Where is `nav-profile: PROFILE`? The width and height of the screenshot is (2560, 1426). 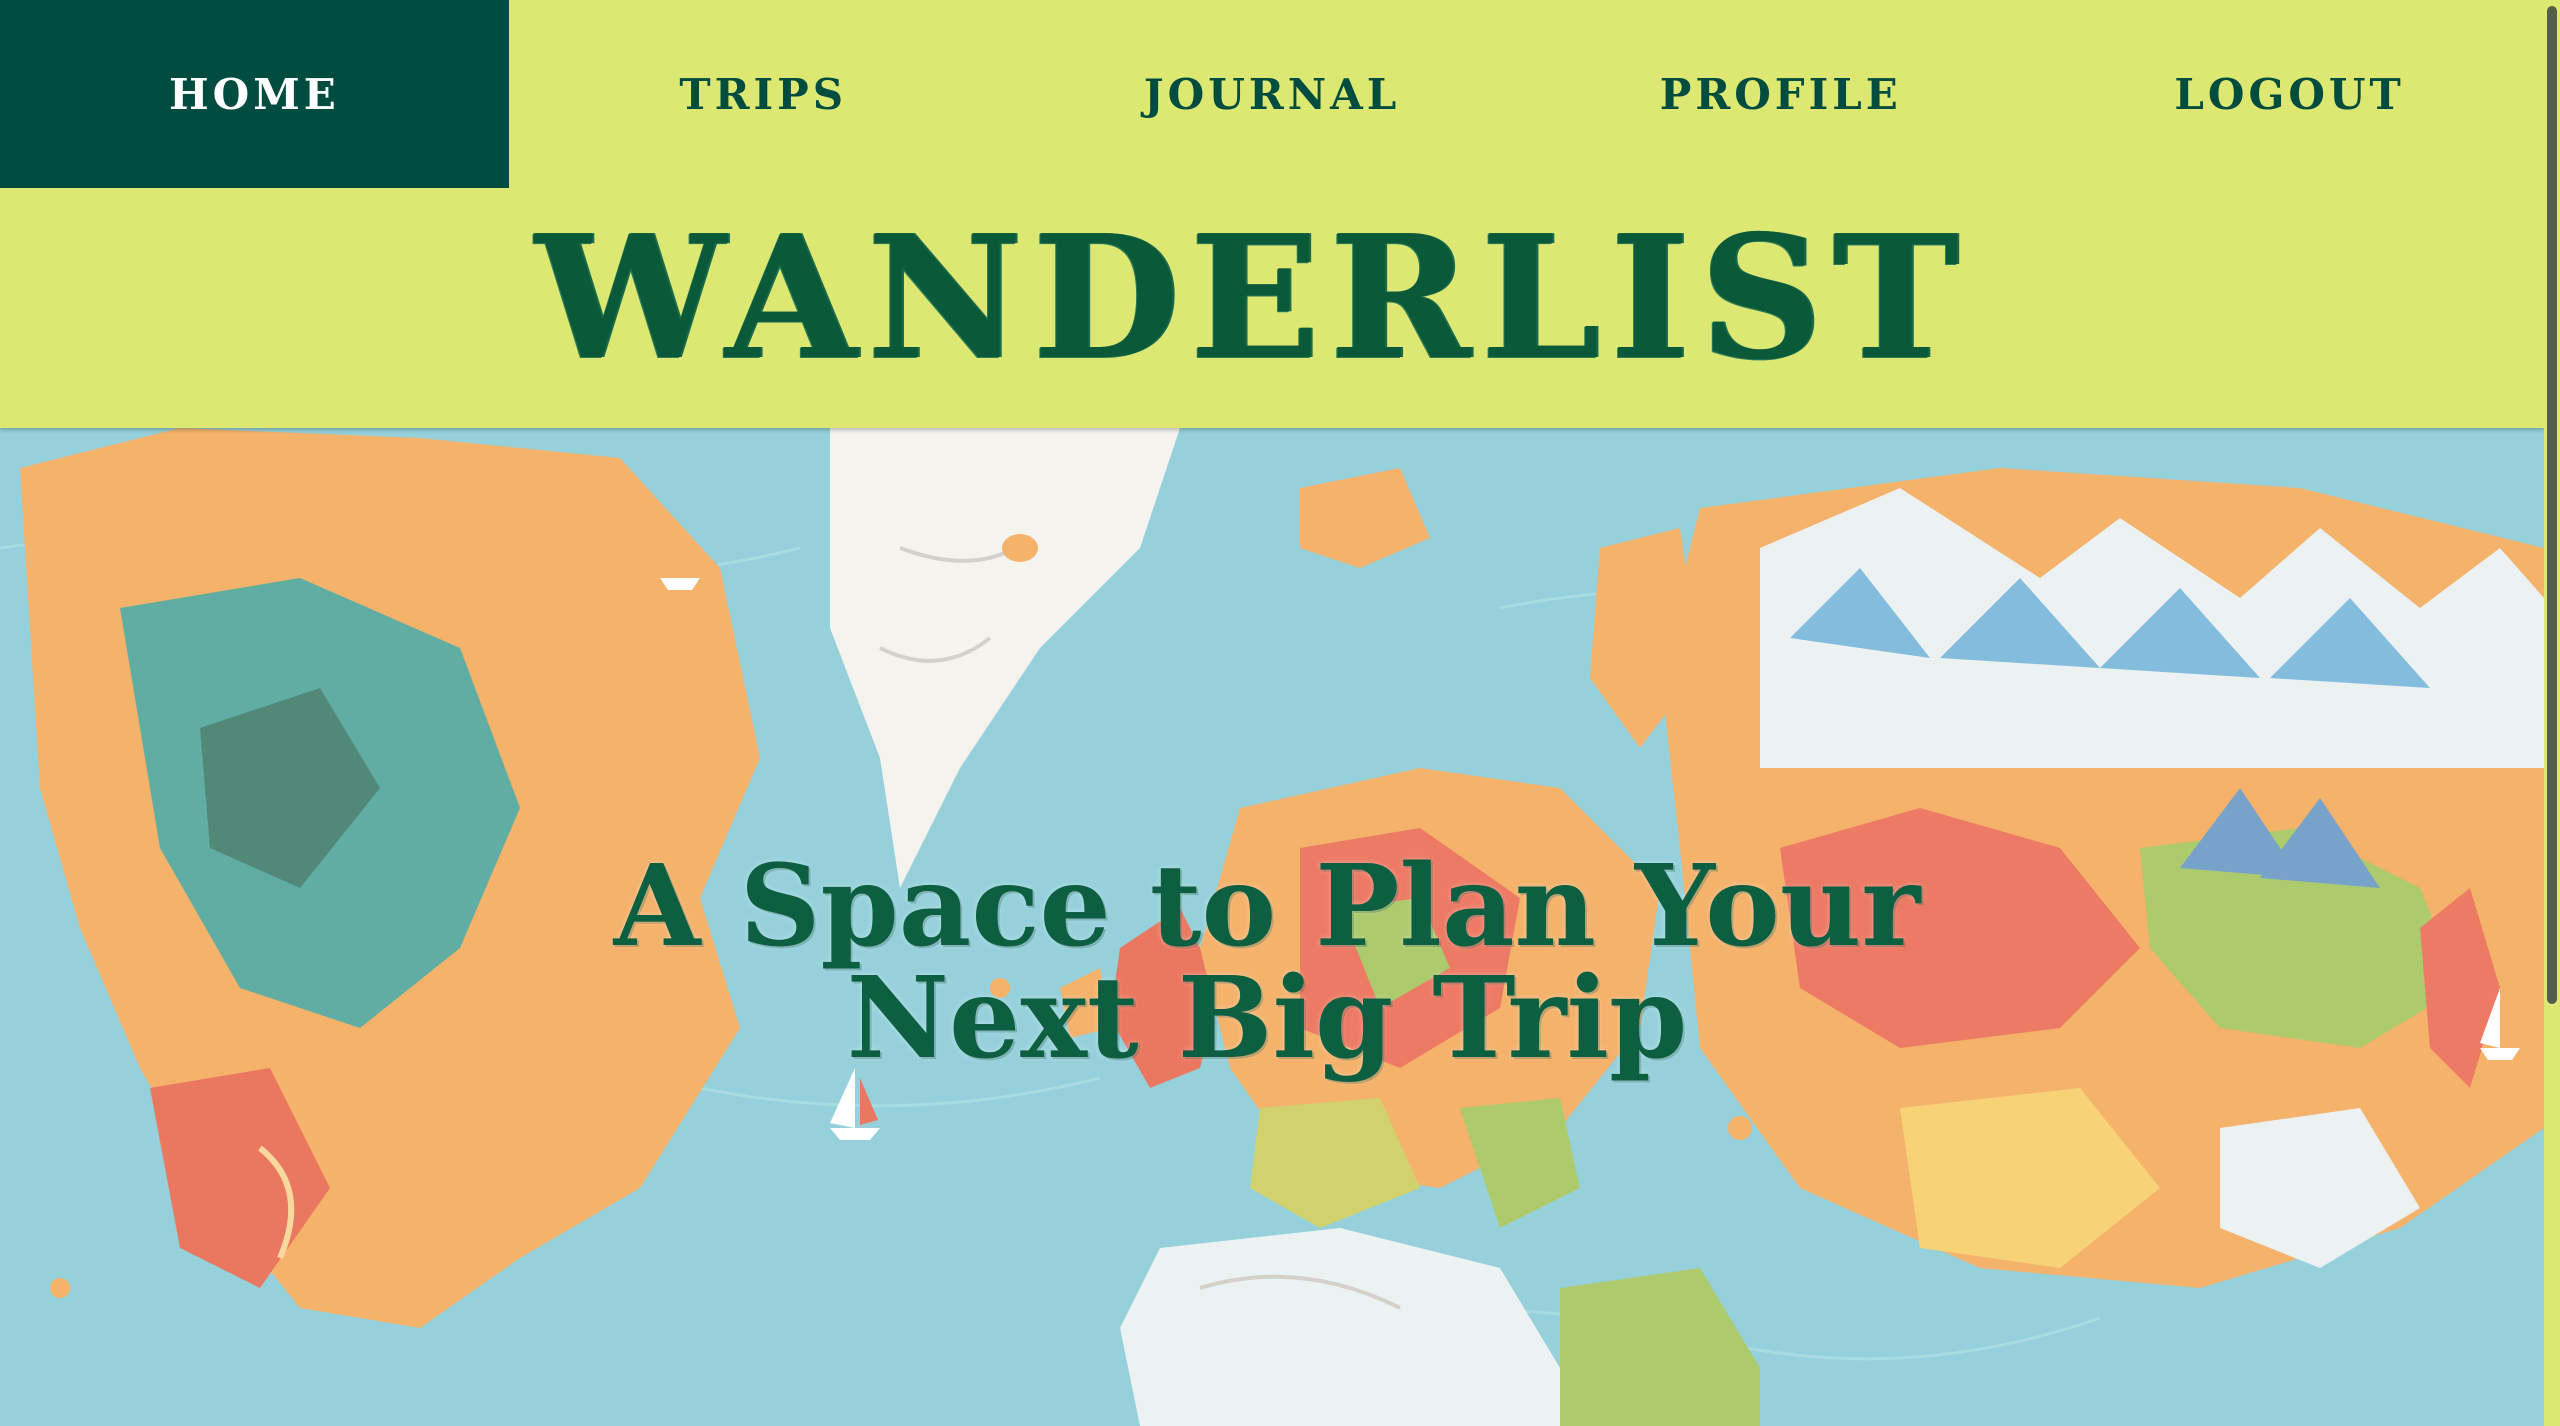
nav-profile: PROFILE is located at coordinates (1780, 94).